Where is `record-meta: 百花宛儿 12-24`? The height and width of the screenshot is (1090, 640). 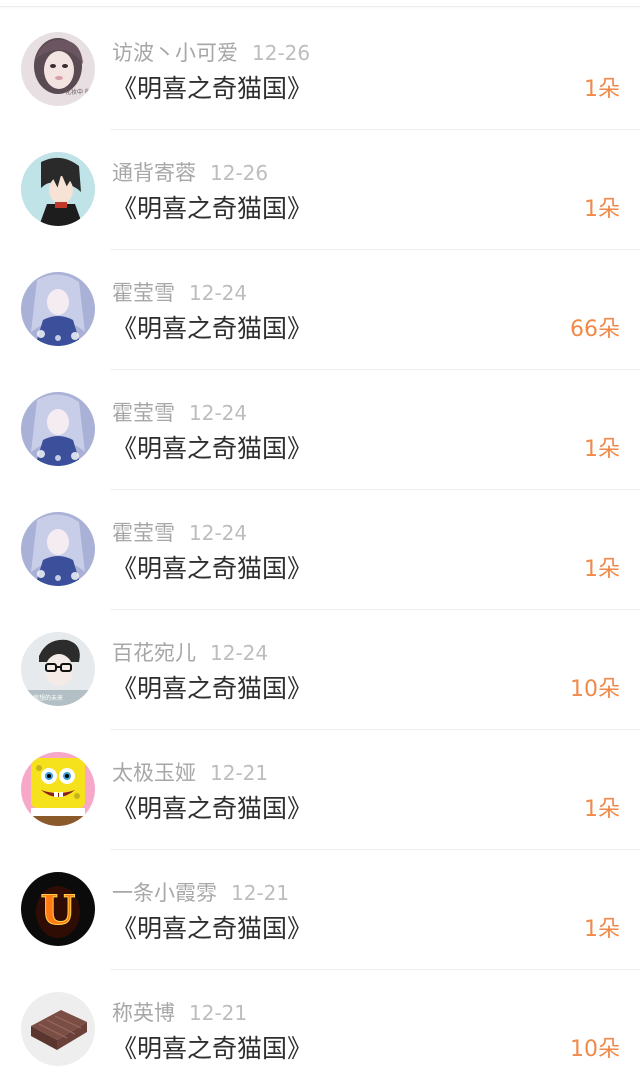
record-meta: 百花宛儿 12-24 is located at coordinates (190, 653).